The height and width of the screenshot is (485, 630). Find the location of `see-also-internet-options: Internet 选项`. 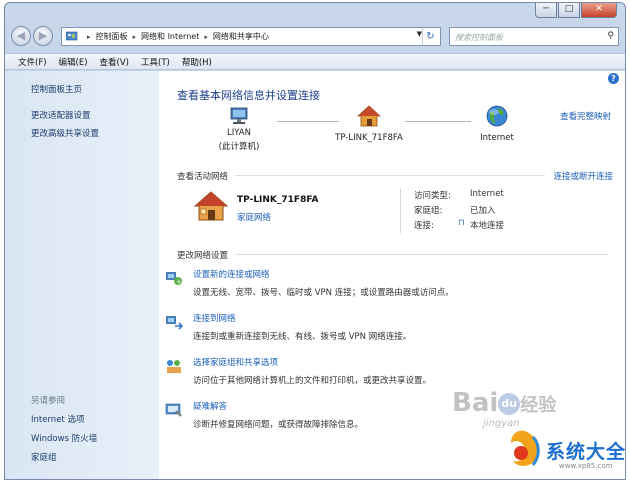

see-also-internet-options: Internet 选项 is located at coordinates (57, 419).